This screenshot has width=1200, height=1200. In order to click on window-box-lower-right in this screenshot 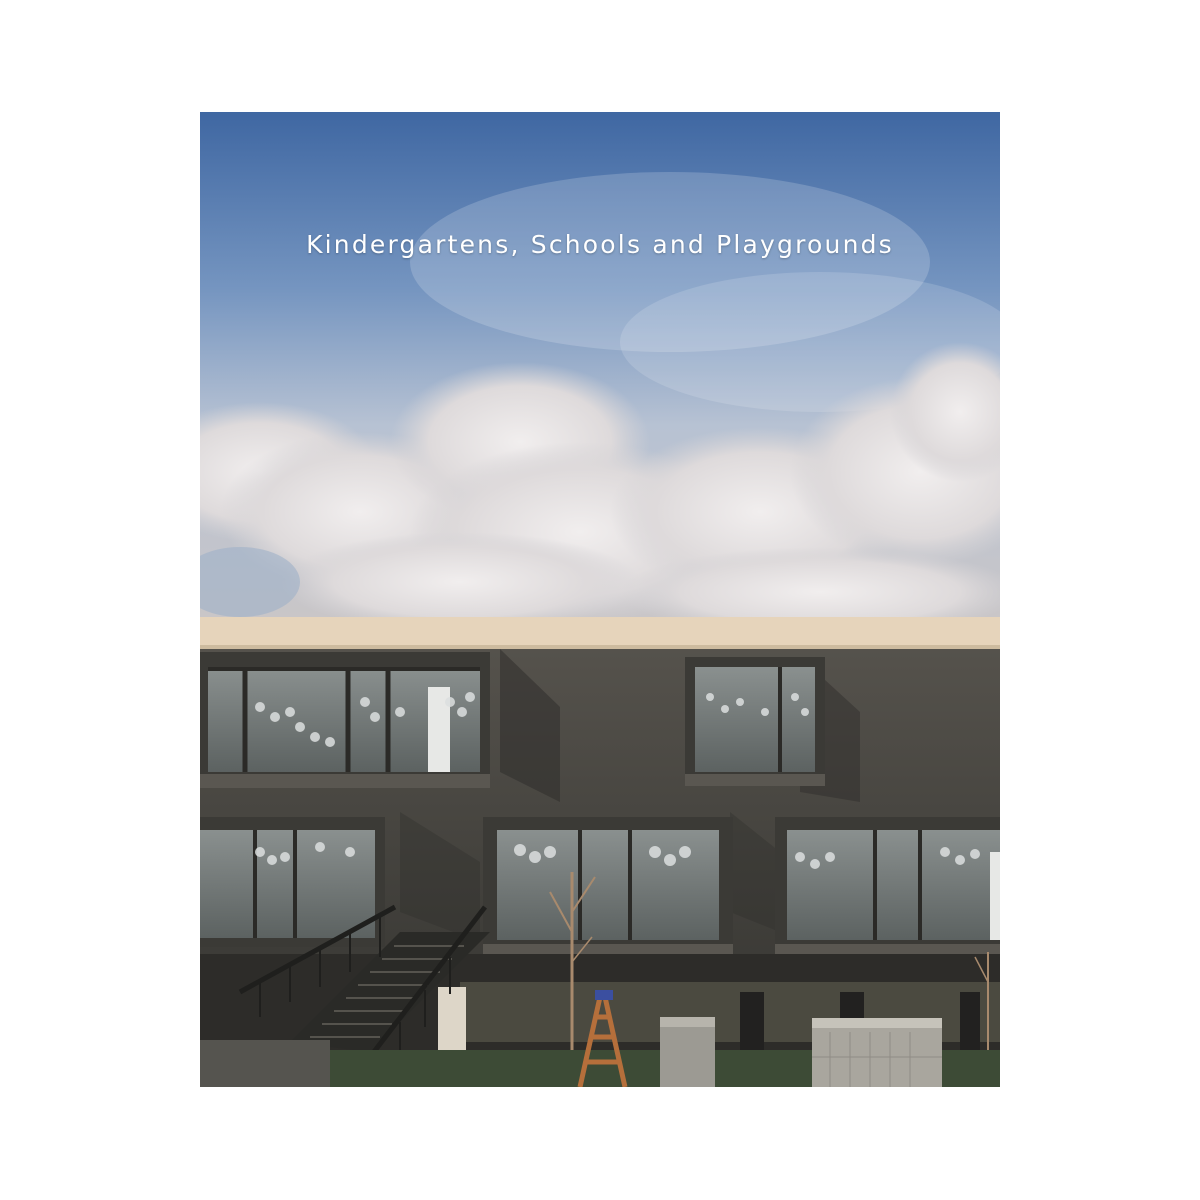, I will do `click(887, 885)`.